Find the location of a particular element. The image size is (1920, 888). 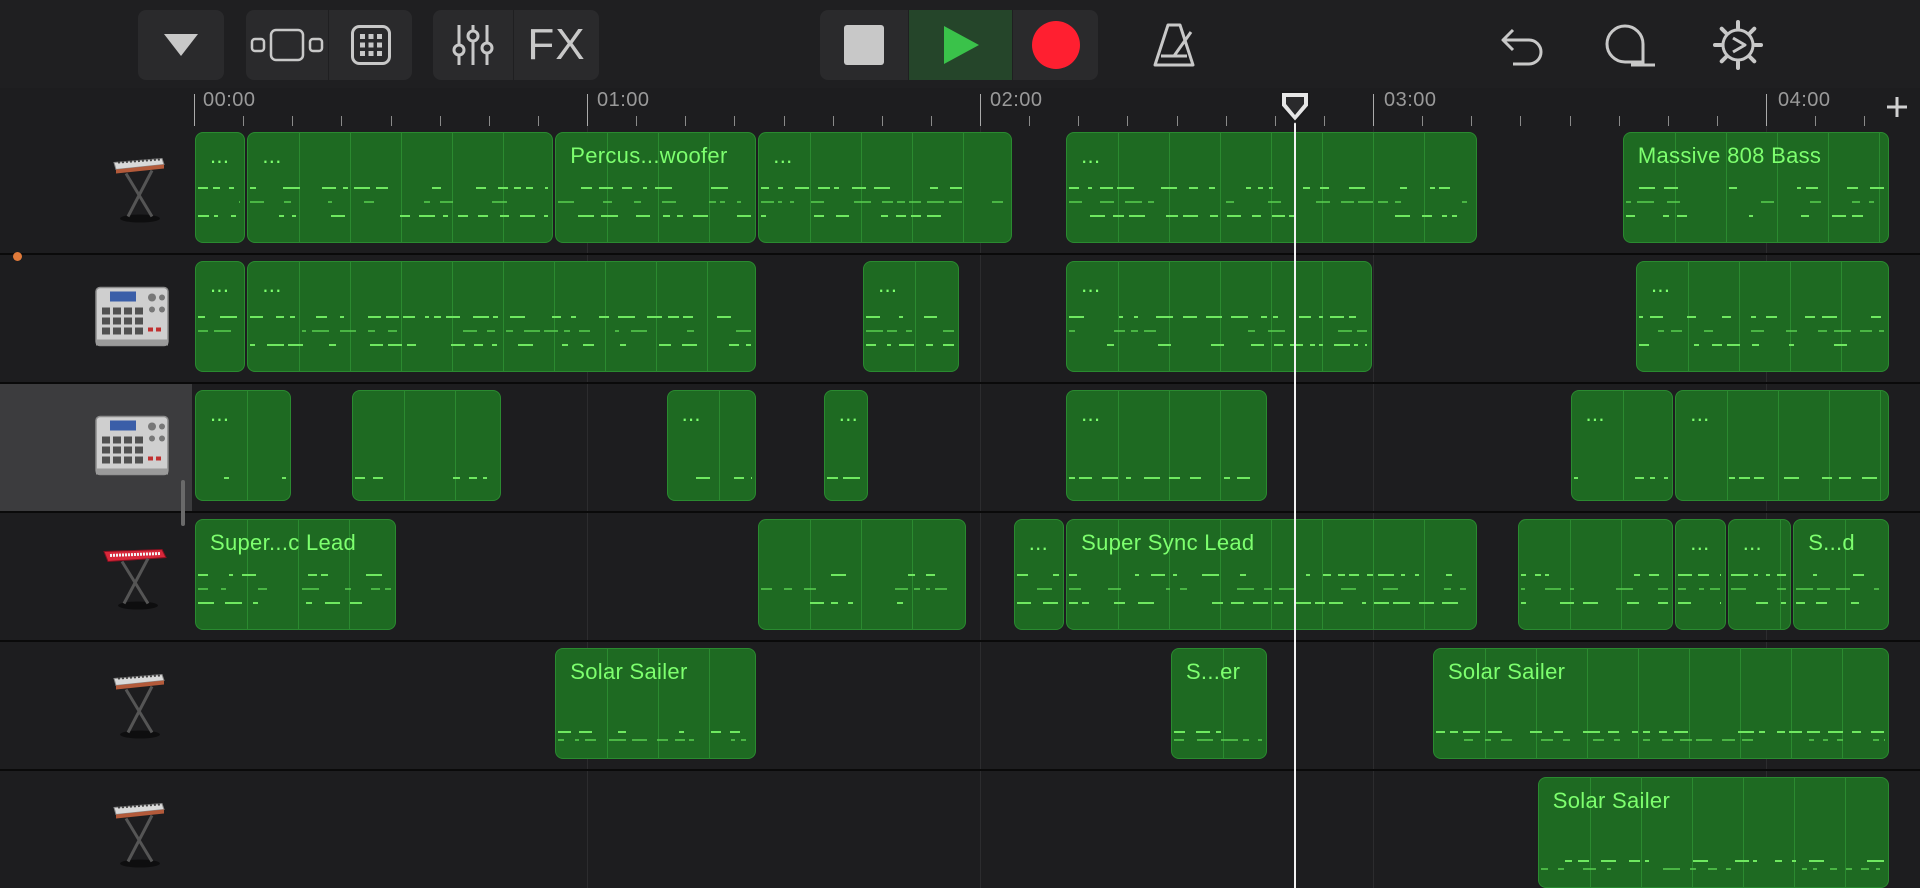

play-button is located at coordinates (960, 45).